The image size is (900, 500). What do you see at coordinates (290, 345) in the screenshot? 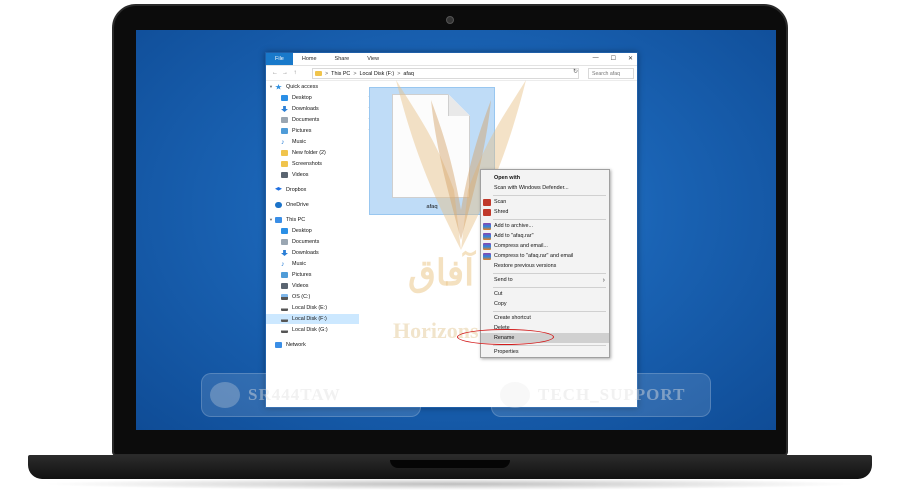
I see `sidebar-item-network: Network` at bounding box center [290, 345].